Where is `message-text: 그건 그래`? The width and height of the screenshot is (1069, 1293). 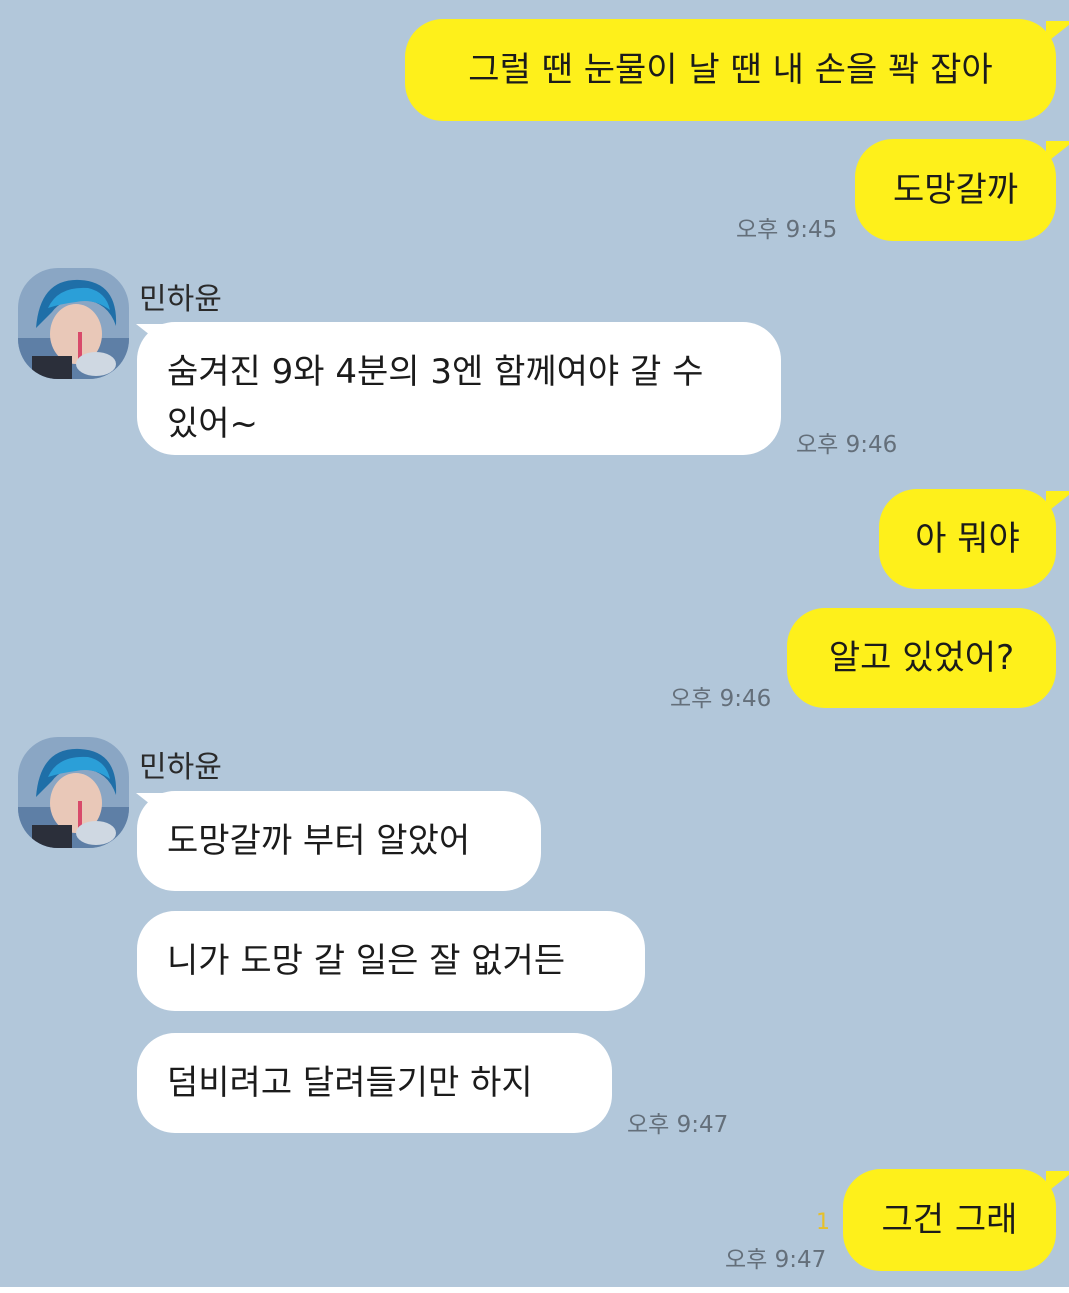 message-text: 그건 그래 is located at coordinates (949, 1220).